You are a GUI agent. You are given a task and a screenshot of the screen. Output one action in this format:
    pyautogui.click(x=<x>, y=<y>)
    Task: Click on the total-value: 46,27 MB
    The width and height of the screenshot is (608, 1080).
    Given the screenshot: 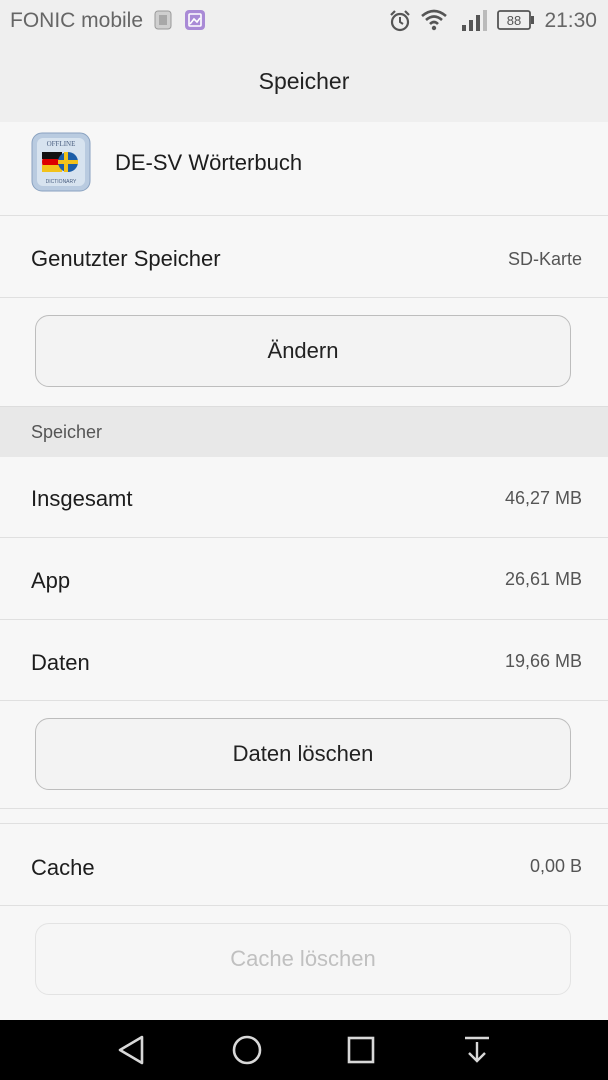 What is the action you would take?
    pyautogui.click(x=543, y=498)
    